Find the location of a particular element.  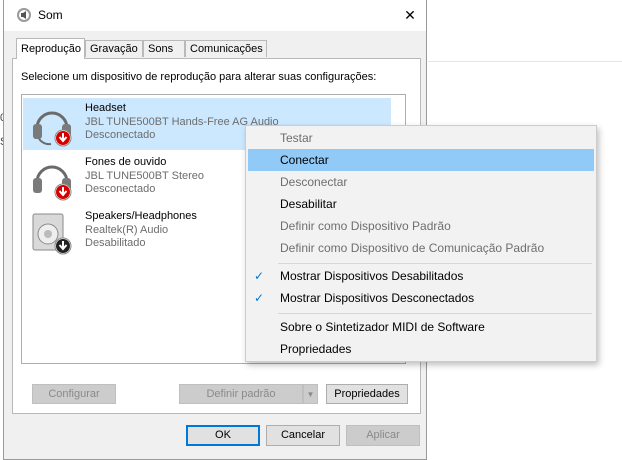

menu-item-label: Conectar is located at coordinates (304, 160).